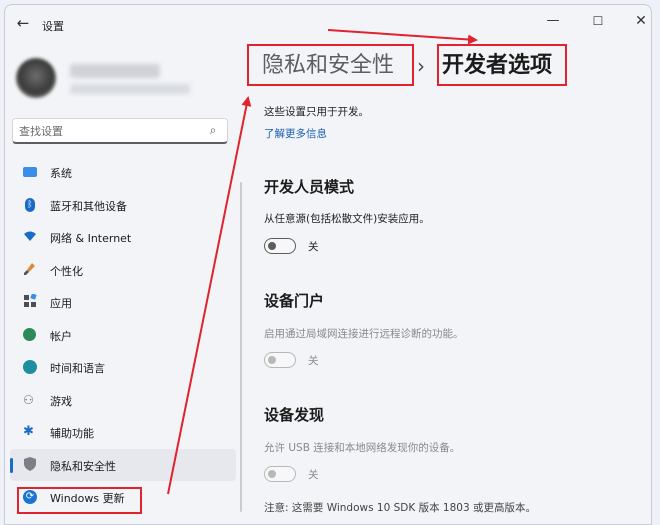  Describe the element at coordinates (30, 236) in the screenshot. I see `wifi-icon` at that location.